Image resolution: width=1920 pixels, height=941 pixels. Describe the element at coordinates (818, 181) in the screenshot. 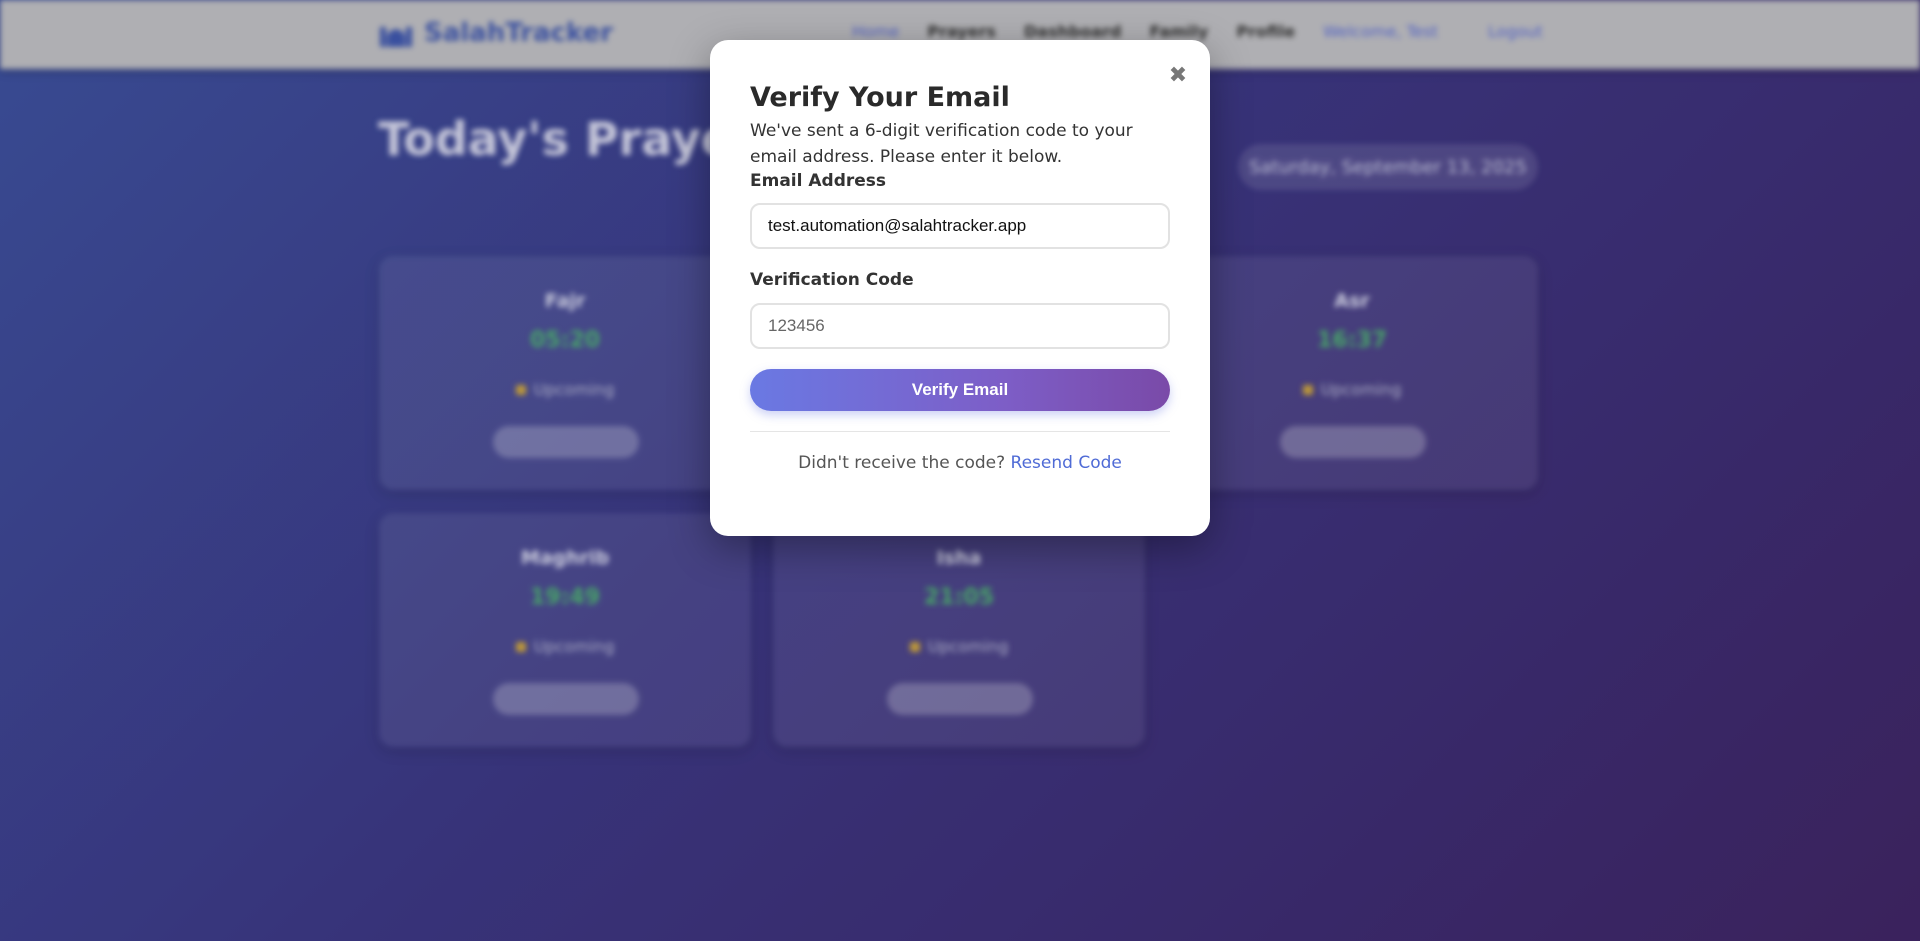

I see `email-label: Email Address` at that location.